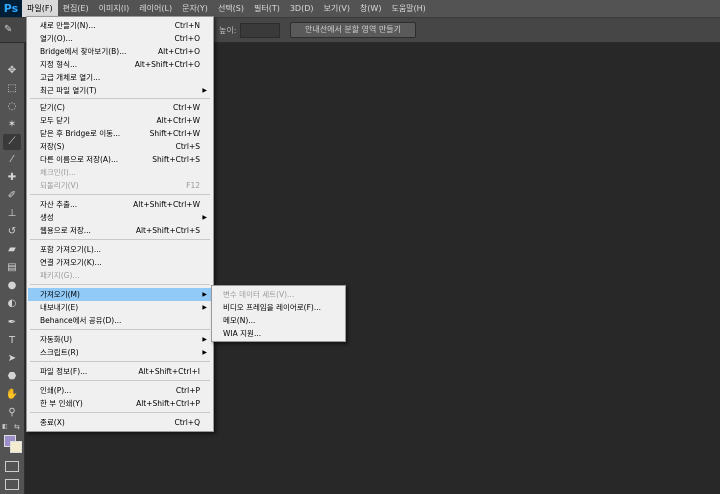 Image resolution: width=720 pixels, height=494 pixels. I want to click on menu-item-open-recent: 최근 파일 열기(T) ▶, so click(120, 90).